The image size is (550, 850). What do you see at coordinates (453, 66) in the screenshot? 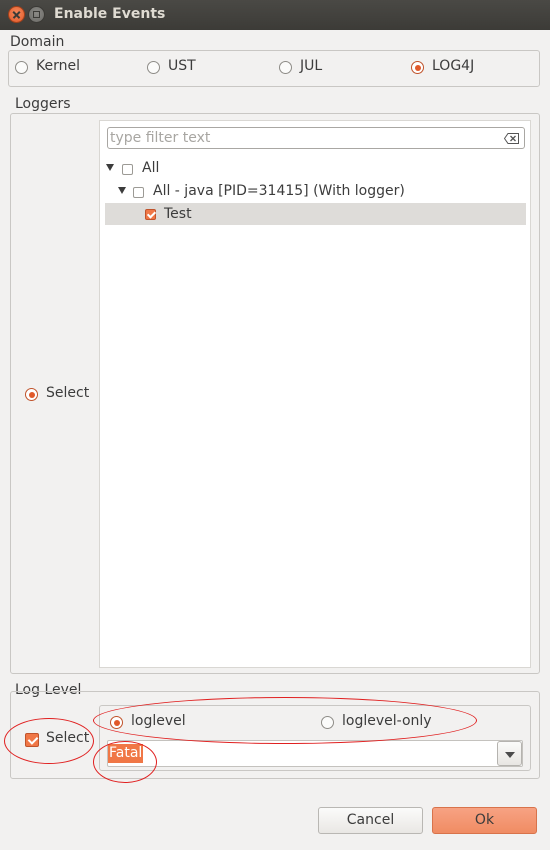
I see `domain-log4j-label: LOG4J` at bounding box center [453, 66].